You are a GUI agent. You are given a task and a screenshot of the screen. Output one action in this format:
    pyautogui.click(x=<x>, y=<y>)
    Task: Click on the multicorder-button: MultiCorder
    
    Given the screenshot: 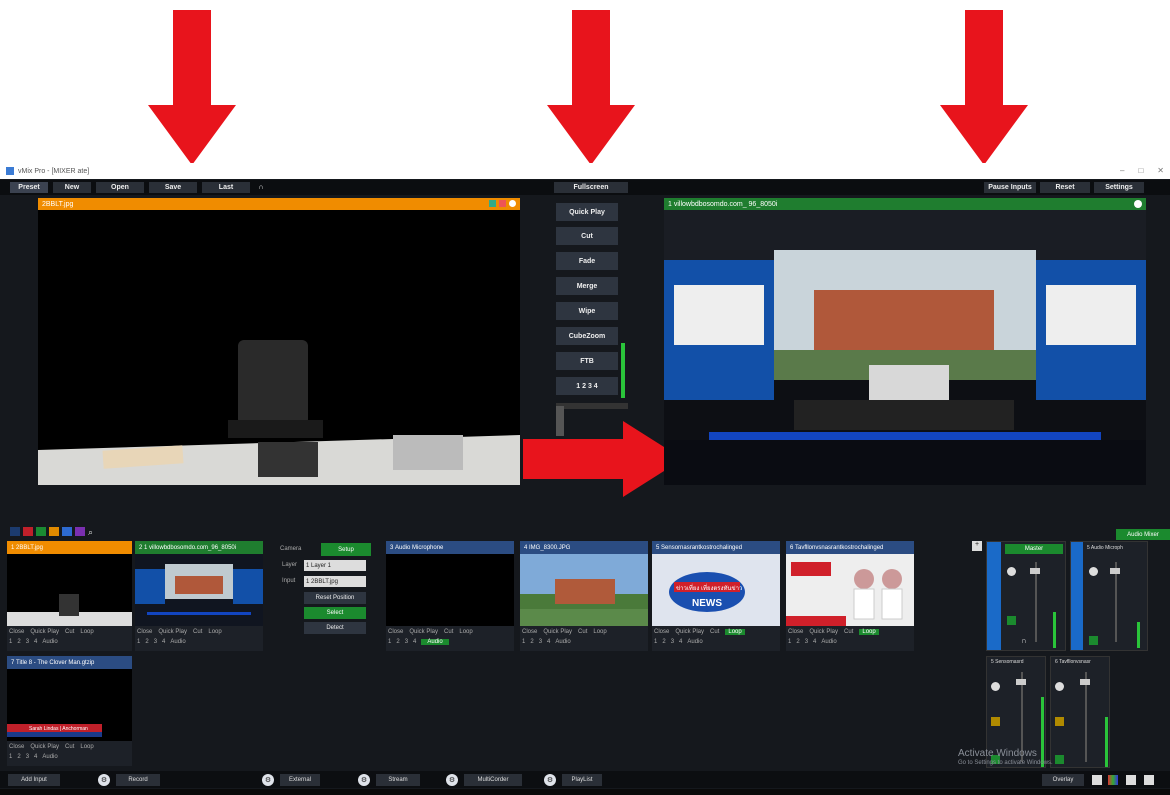 What is the action you would take?
    pyautogui.click(x=493, y=780)
    